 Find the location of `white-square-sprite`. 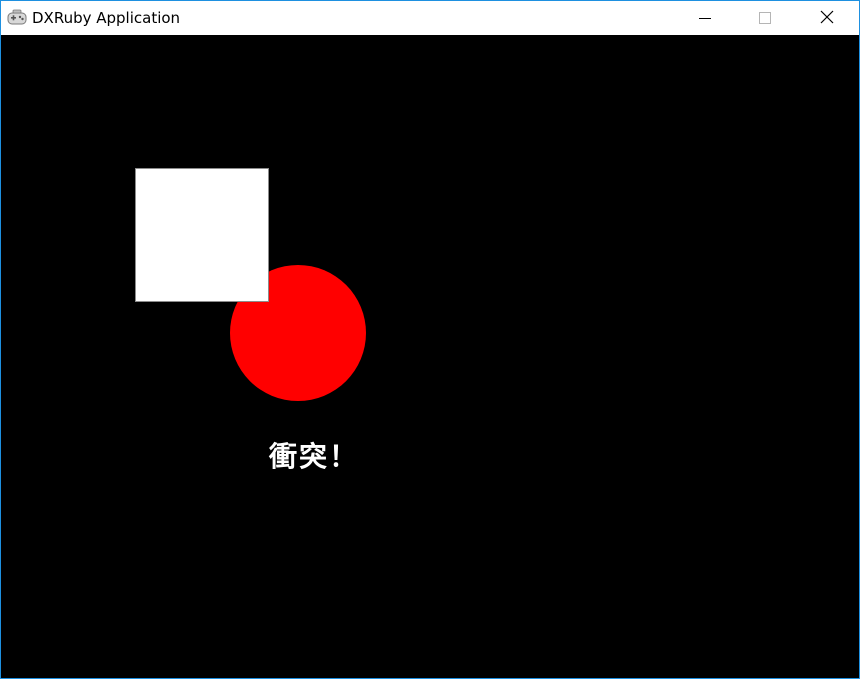

white-square-sprite is located at coordinates (202, 235).